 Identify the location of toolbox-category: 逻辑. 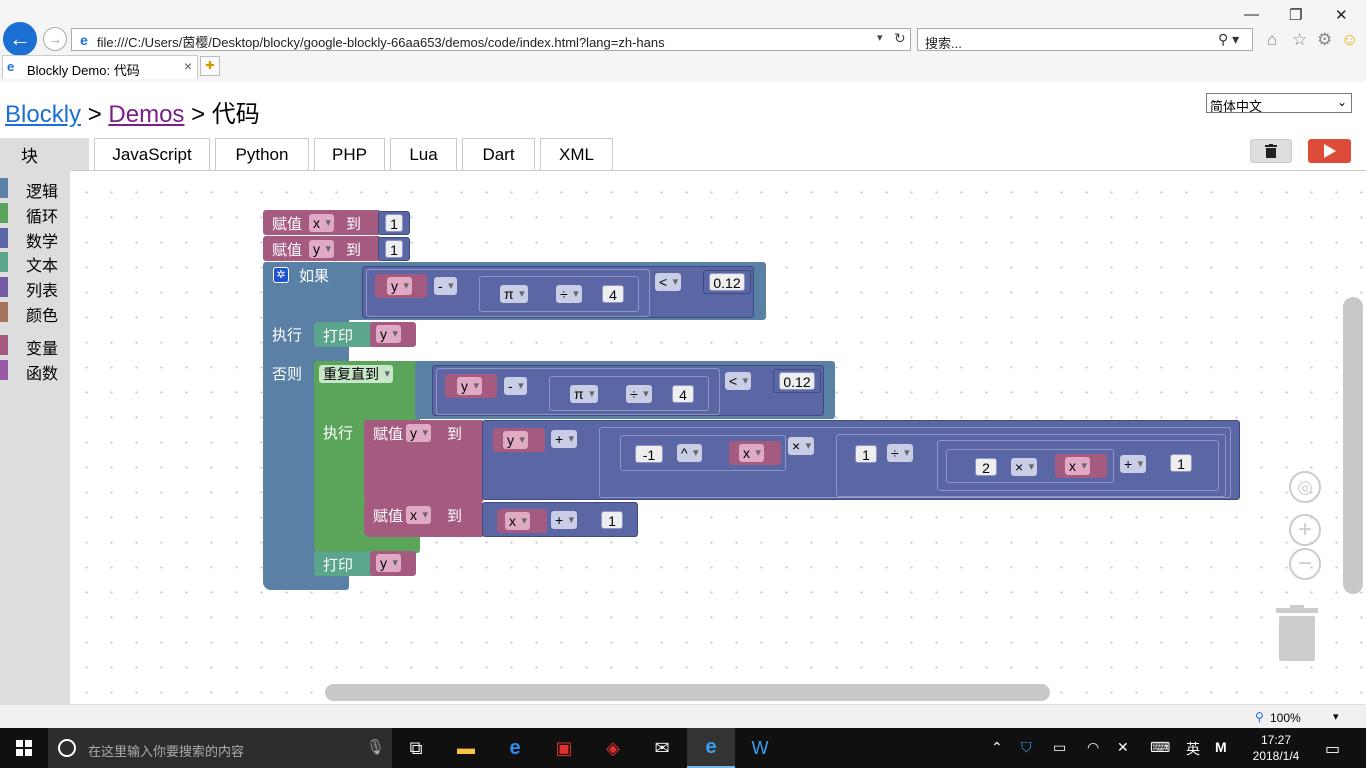
(35, 188).